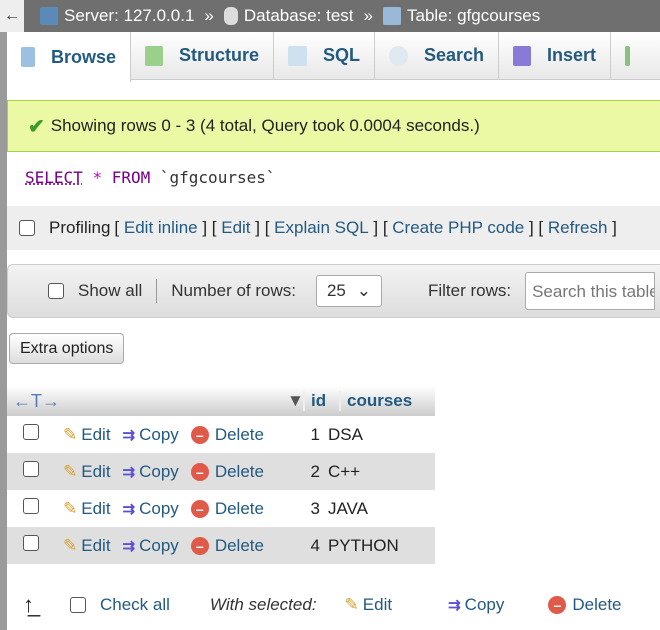 The width and height of the screenshot is (660, 630). Describe the element at coordinates (3, 331) in the screenshot. I see `left-border` at that location.